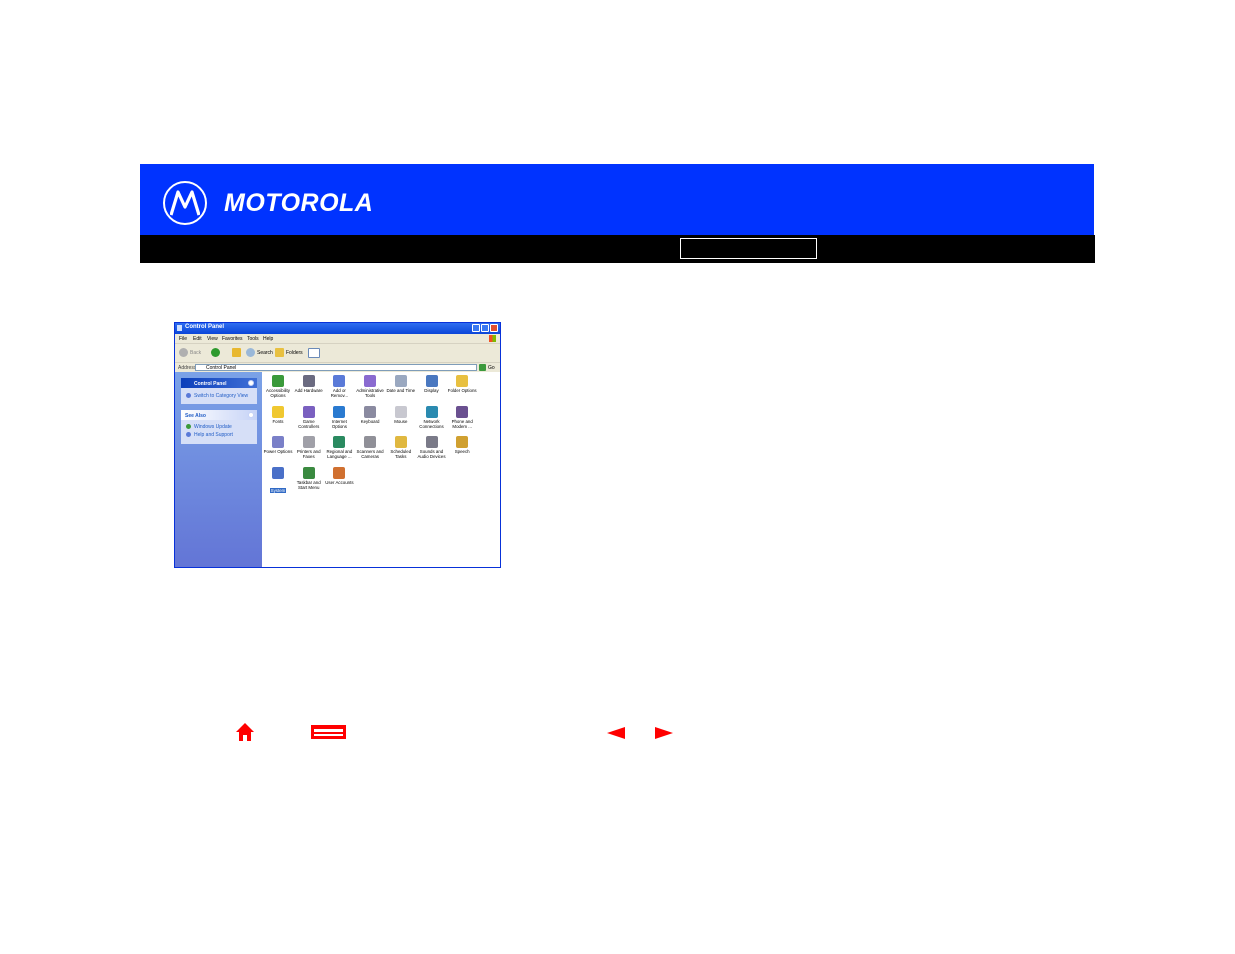 This screenshot has width=1235, height=954. I want to click on control-panel-item: Date and Time, so click(401, 384).